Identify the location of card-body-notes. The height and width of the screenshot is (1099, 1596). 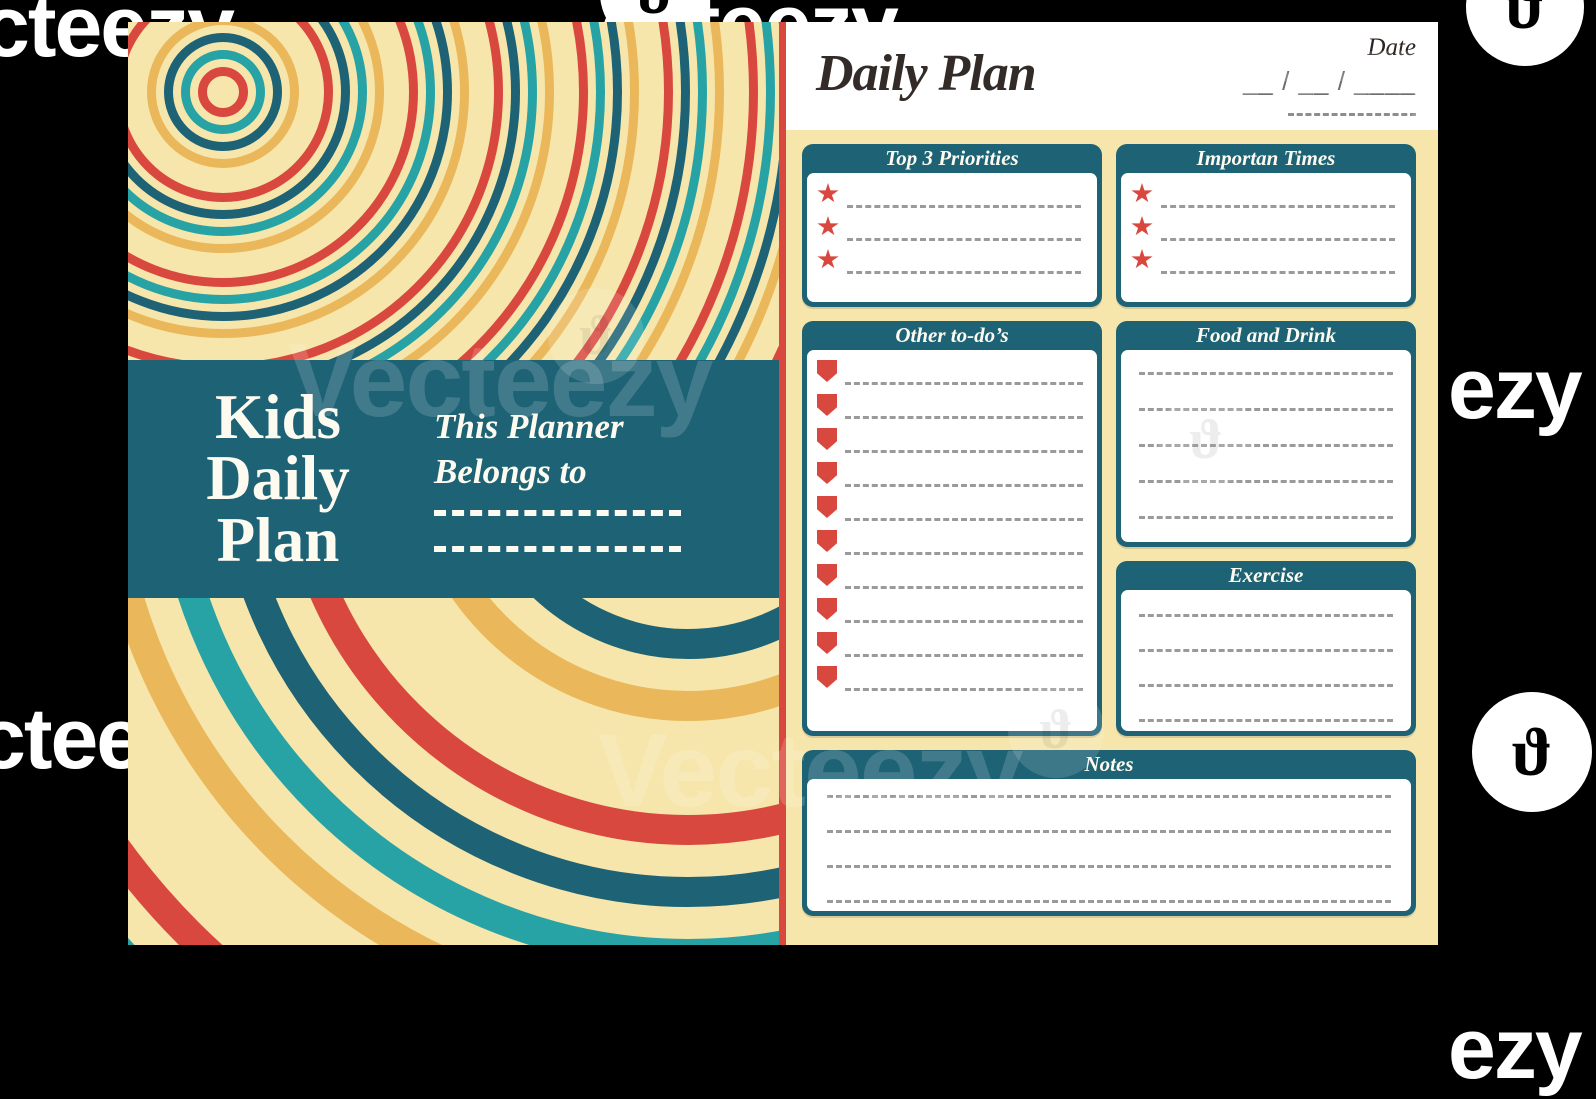
(1109, 845).